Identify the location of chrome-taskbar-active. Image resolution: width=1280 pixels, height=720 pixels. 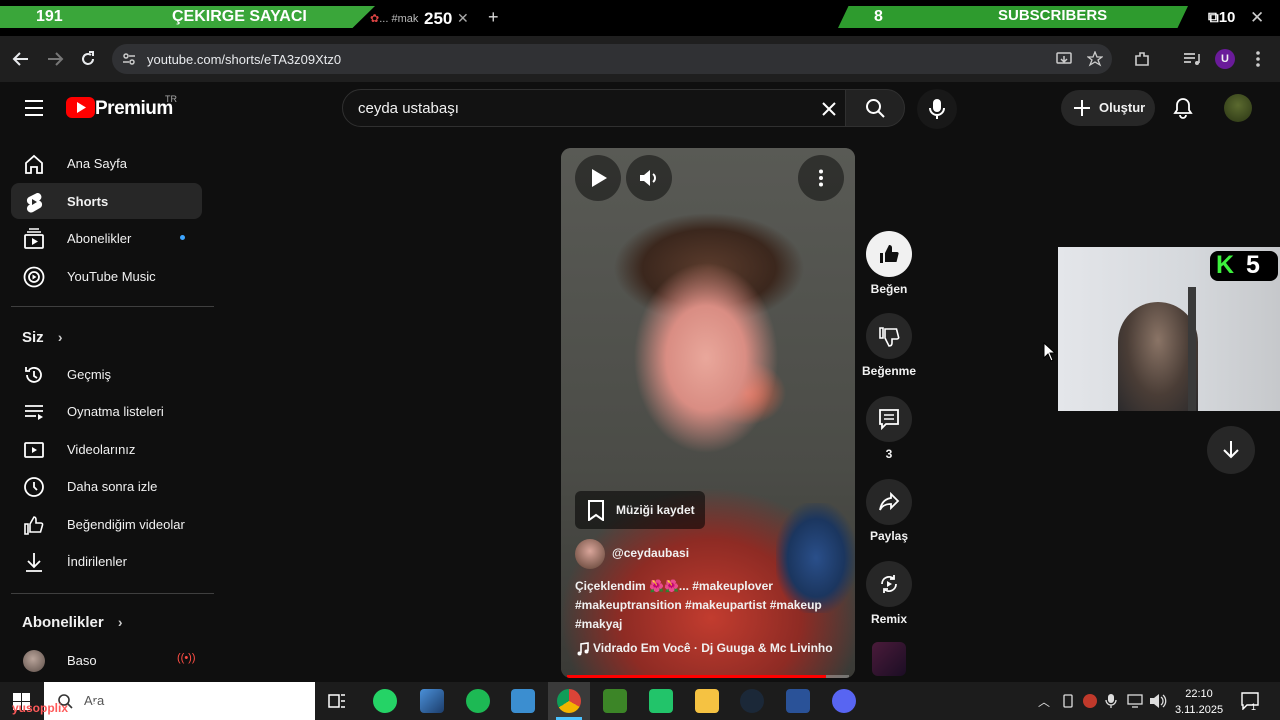
(569, 701).